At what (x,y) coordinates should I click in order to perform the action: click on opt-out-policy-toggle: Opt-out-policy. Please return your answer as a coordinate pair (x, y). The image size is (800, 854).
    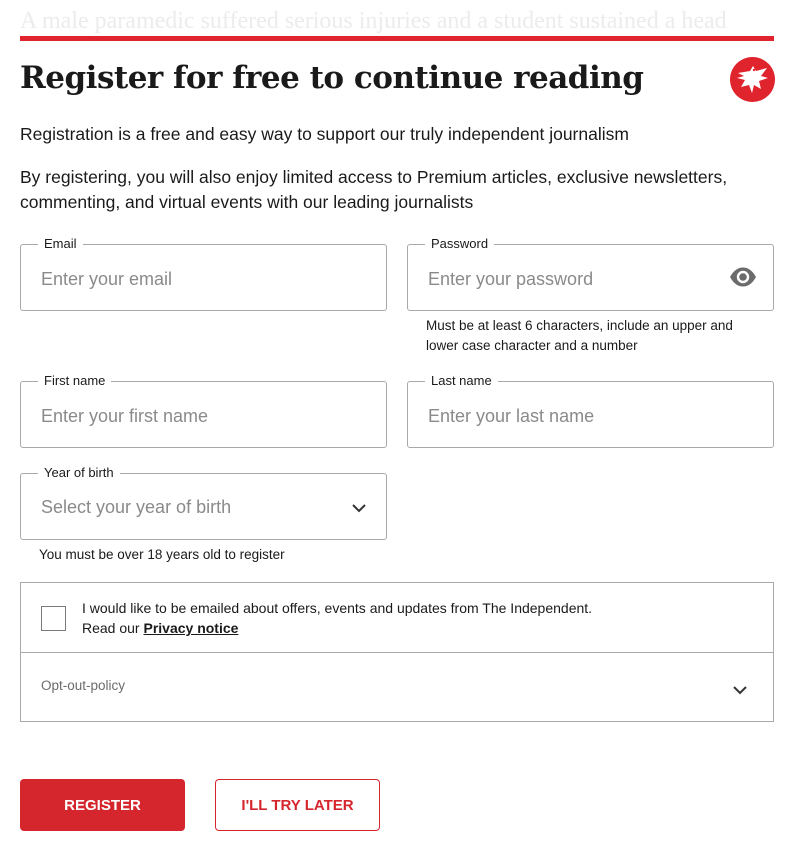
    Looking at the image, I should click on (83, 685).